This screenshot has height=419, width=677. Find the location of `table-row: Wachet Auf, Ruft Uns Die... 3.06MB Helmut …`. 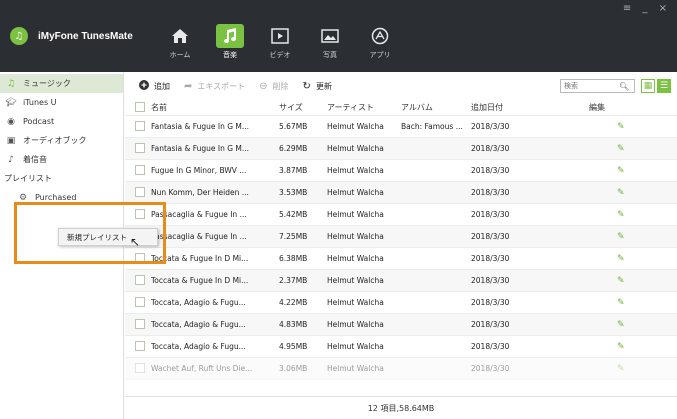

table-row: Wachet Auf, Ruft Uns Die... 3.06MB Helmut … is located at coordinates (401, 369).